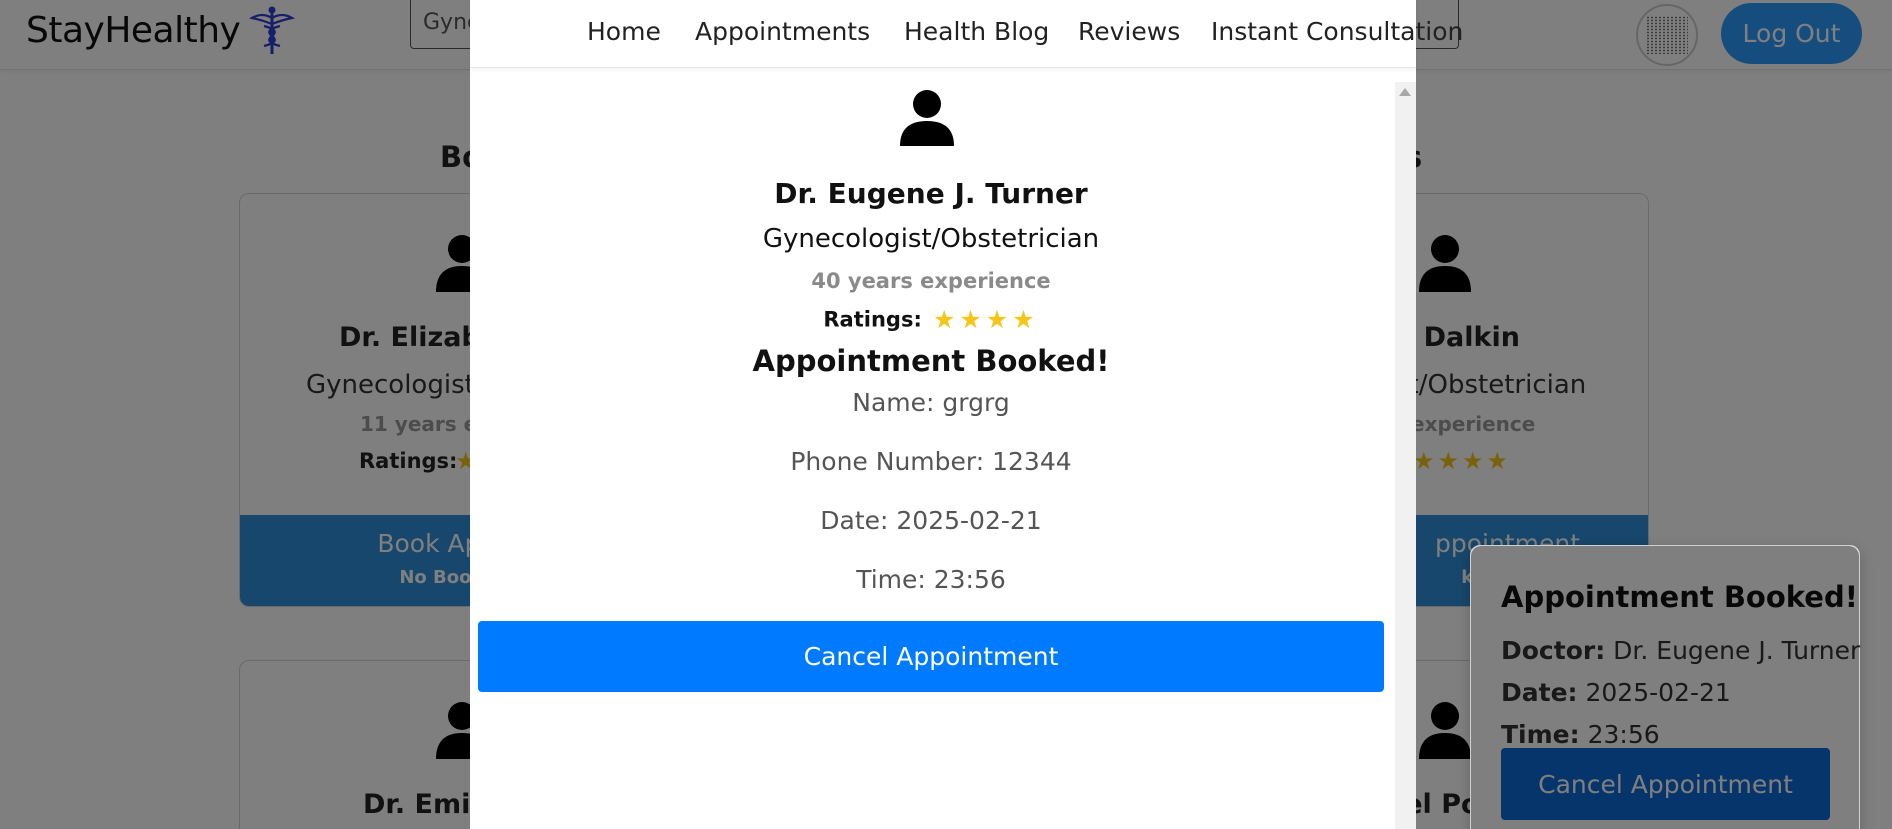 The width and height of the screenshot is (1892, 829). Describe the element at coordinates (931, 193) in the screenshot. I see `doctor-name: Dr. Eugene J. Turner` at that location.